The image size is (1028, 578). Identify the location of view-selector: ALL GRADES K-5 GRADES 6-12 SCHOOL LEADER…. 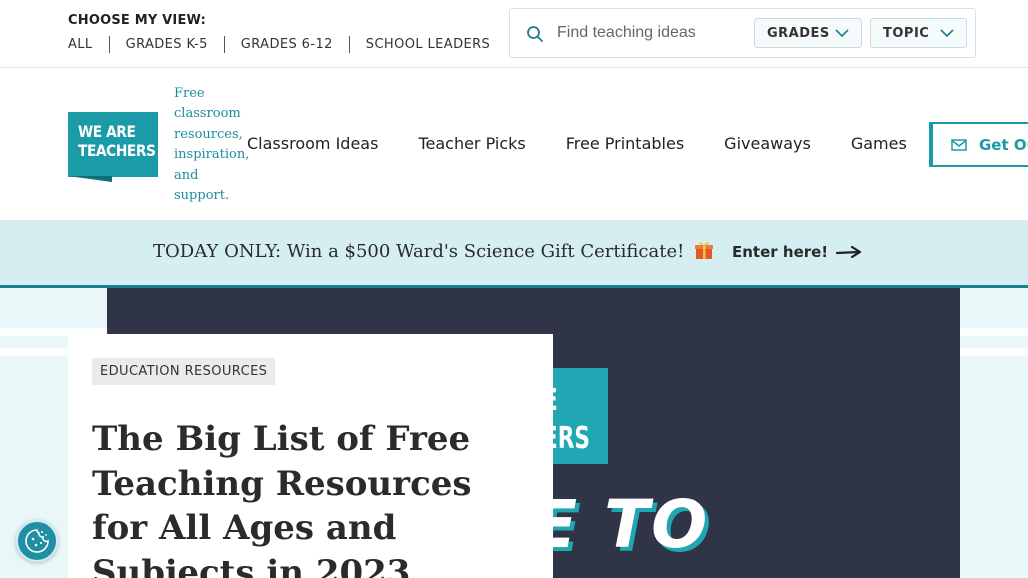
(279, 44).